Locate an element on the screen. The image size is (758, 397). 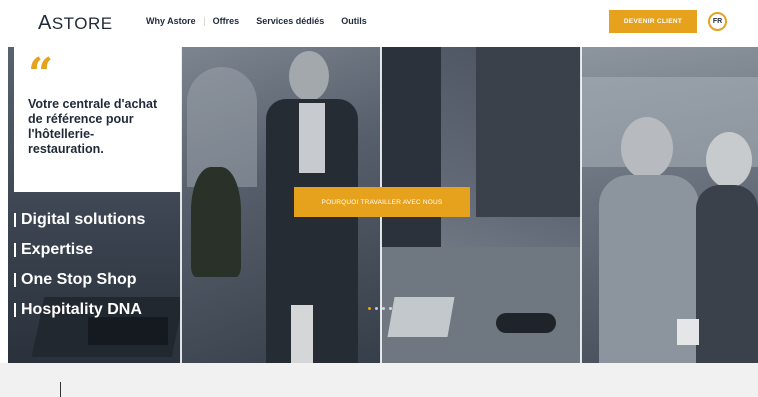
nav-item-services-dedies: Services dédiés is located at coordinates (290, 21).